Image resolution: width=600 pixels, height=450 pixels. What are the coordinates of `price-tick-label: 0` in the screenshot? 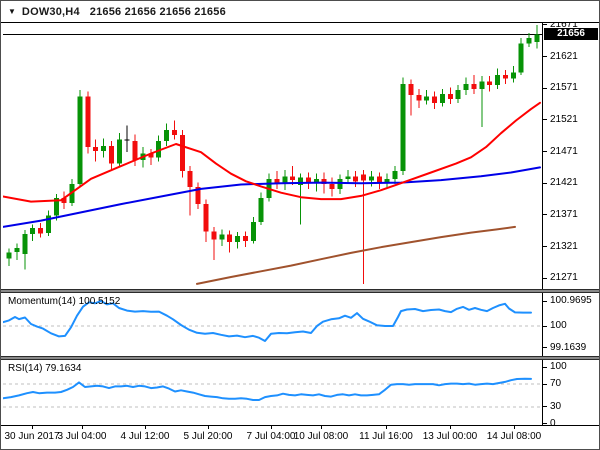 It's located at (553, 423).